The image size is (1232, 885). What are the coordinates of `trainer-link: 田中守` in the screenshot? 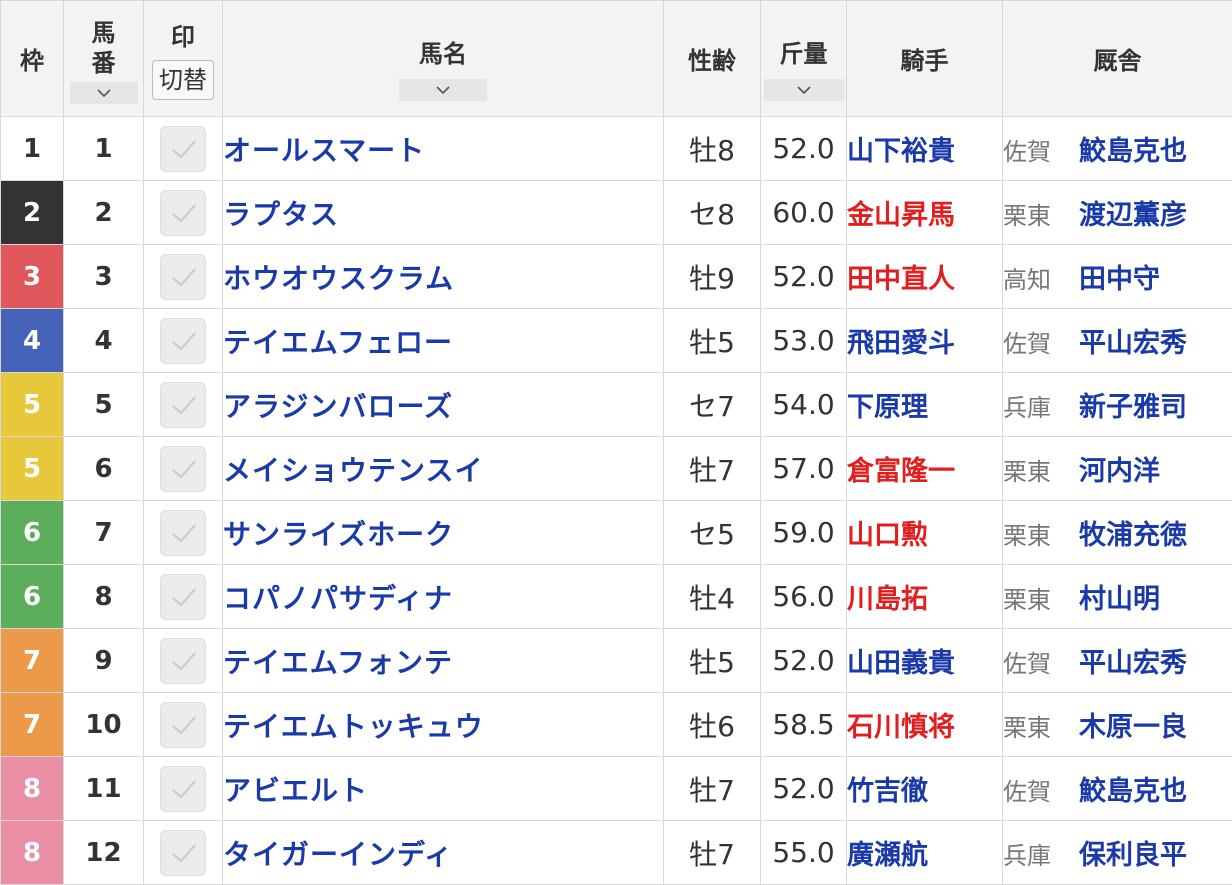 It's located at (1119, 279).